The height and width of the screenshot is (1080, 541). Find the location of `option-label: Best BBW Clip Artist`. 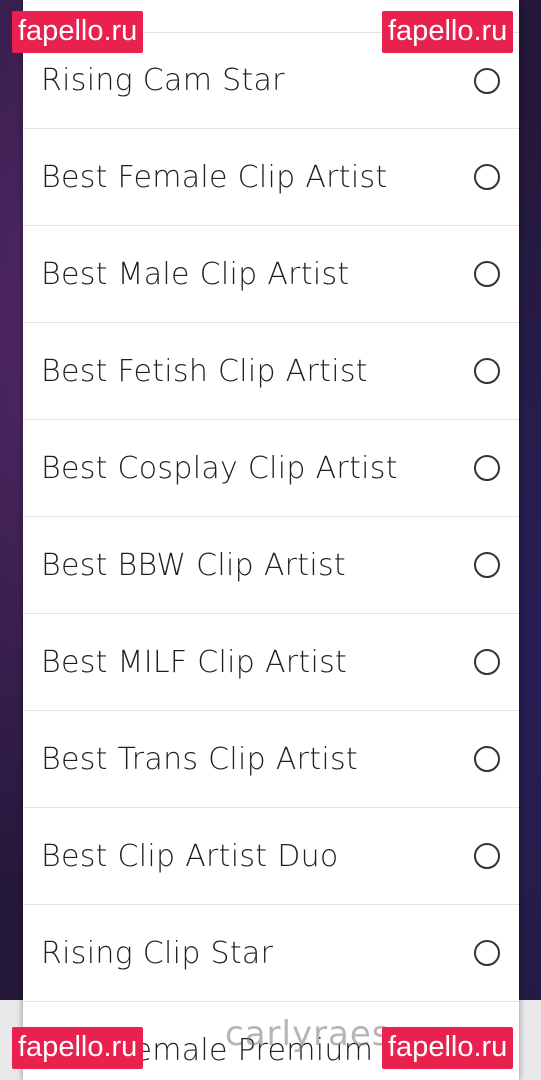

option-label: Best BBW Clip Artist is located at coordinates (193, 565).